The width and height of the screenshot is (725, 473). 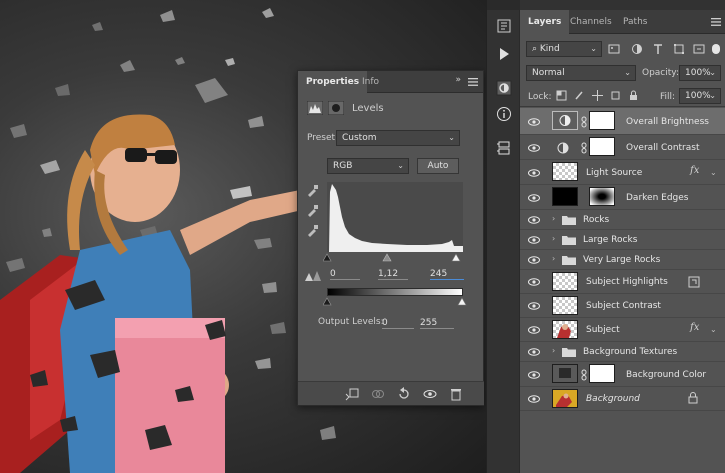 I want to click on adjustment-layer-icon, so click(x=563, y=148).